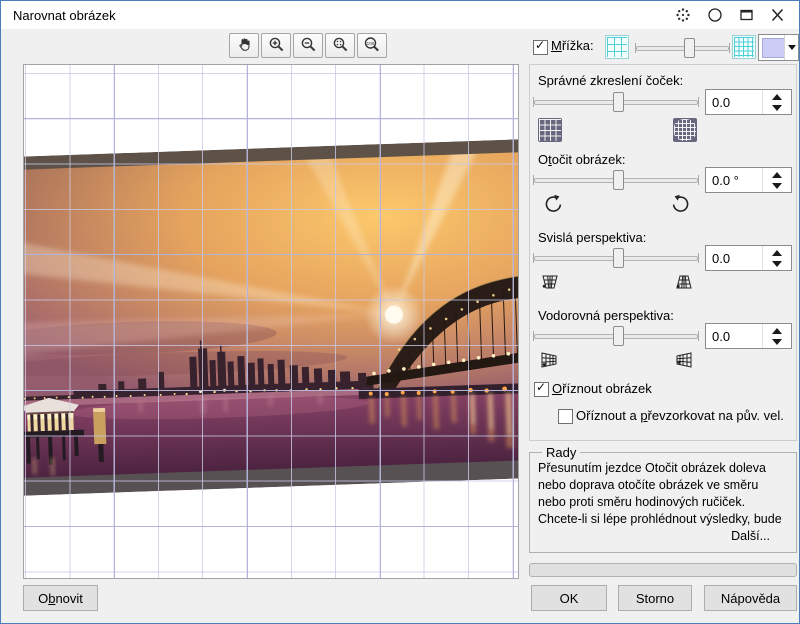 The image size is (800, 624). Describe the element at coordinates (777, 174) in the screenshot. I see `rotate-spin-up-icon` at that location.